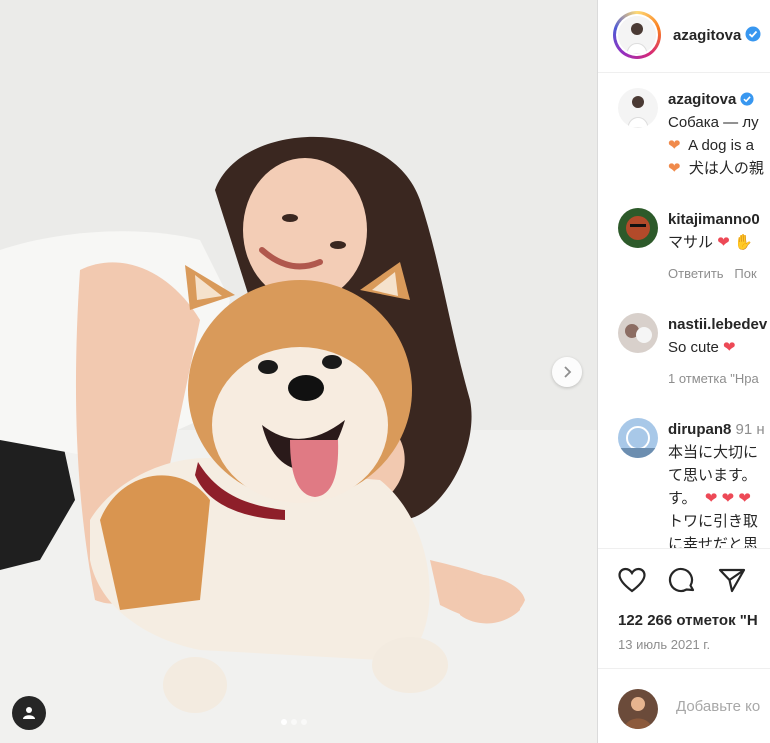  I want to click on carousel-dot-active, so click(284, 722).